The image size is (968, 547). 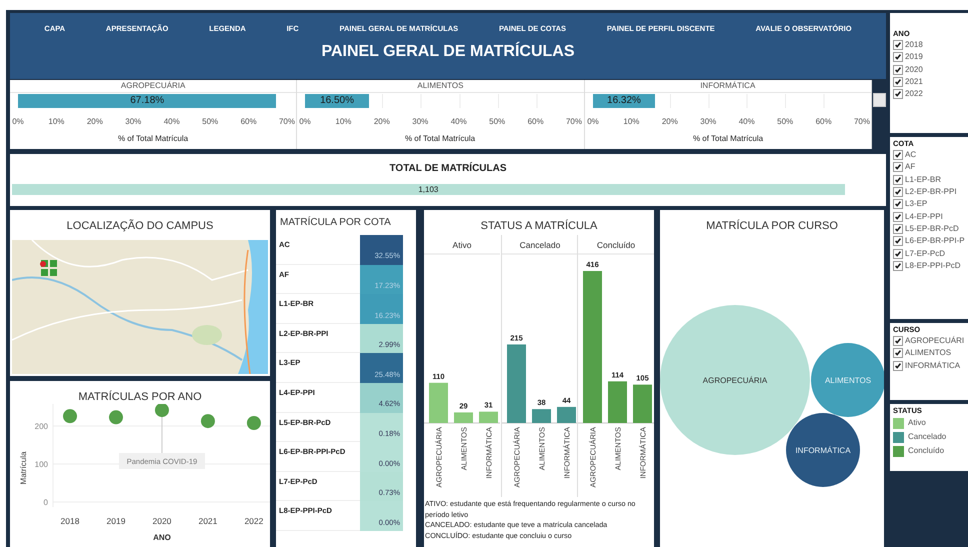 What do you see at coordinates (914, 82) in the screenshot?
I see `checkbox-label: 2021` at bounding box center [914, 82].